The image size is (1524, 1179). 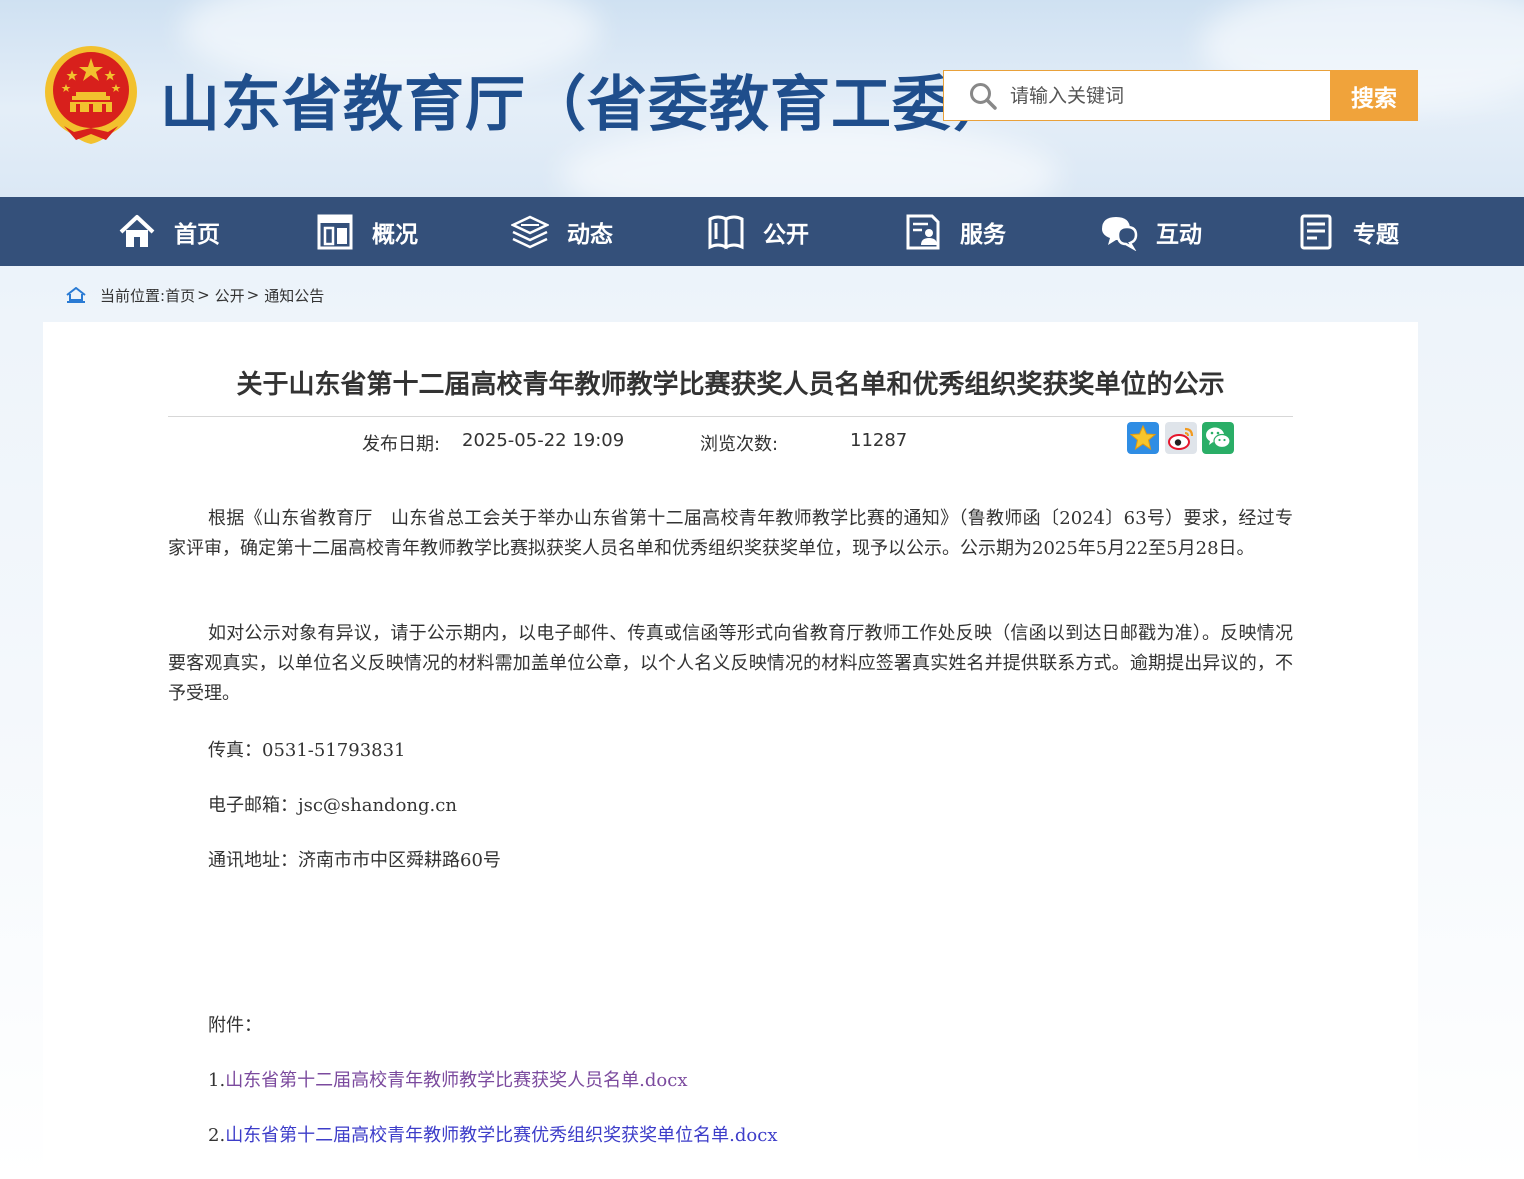 What do you see at coordinates (730, 416) in the screenshot?
I see `title-divider` at bounding box center [730, 416].